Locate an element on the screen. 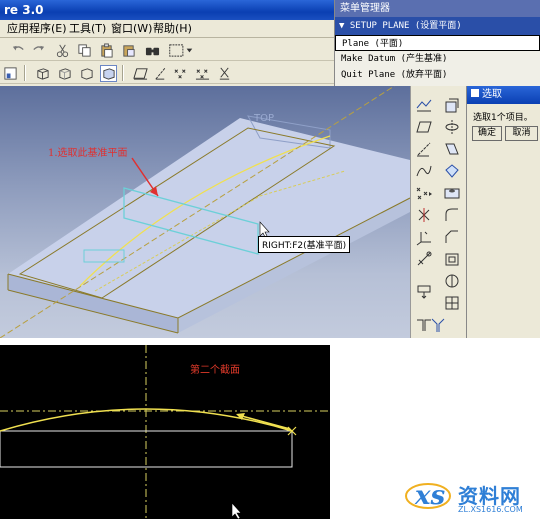 This screenshot has height=519, width=540. cut-icon is located at coordinates (62, 50).